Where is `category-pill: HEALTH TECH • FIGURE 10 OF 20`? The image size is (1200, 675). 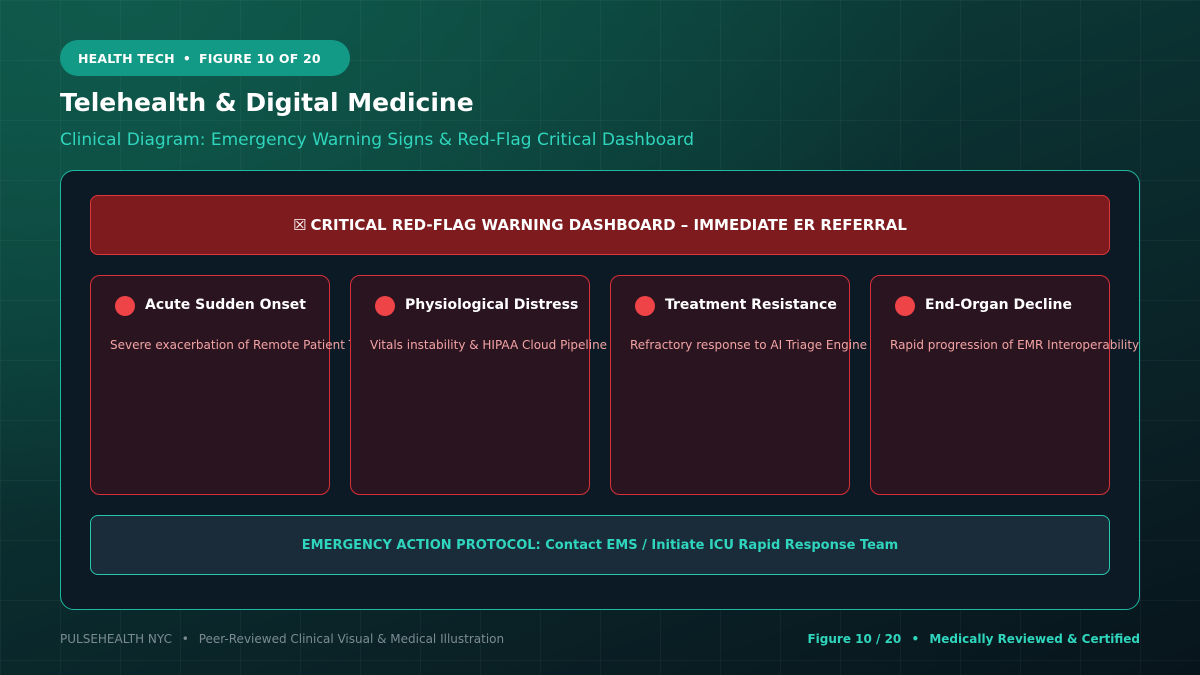 category-pill: HEALTH TECH • FIGURE 10 OF 20 is located at coordinates (205, 58).